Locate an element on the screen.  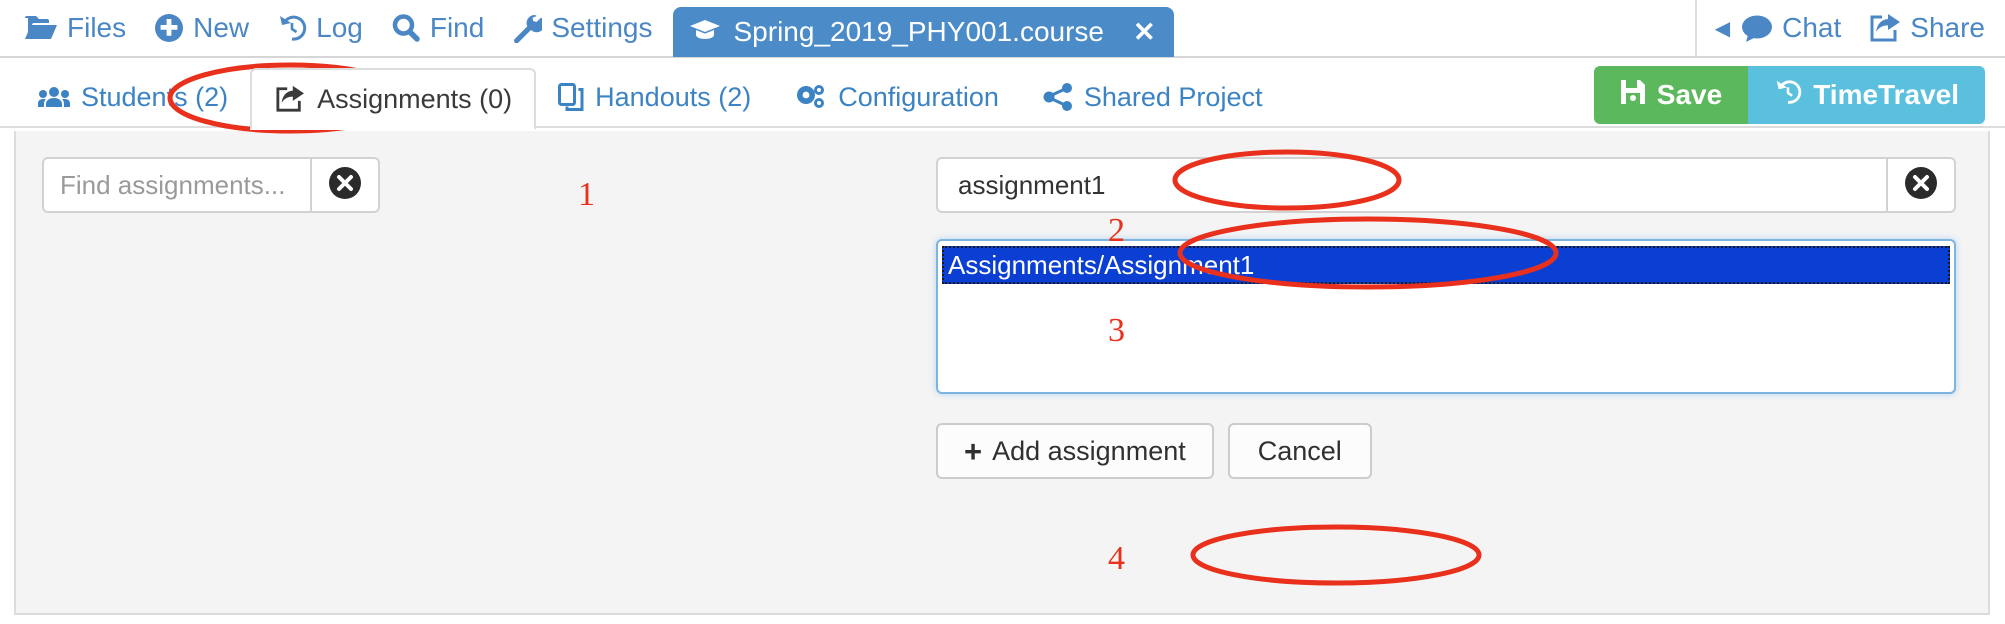
open-file-tab-label: Spring_2019_PHY001.course is located at coordinates (918, 31).